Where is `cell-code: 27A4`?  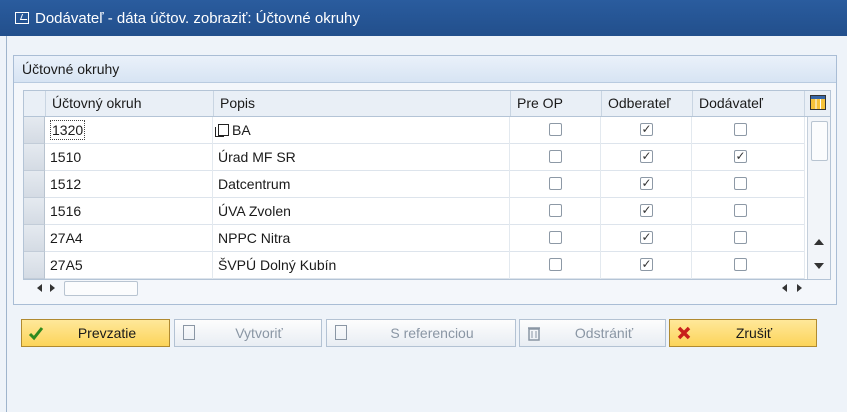 cell-code: 27A4 is located at coordinates (129, 238).